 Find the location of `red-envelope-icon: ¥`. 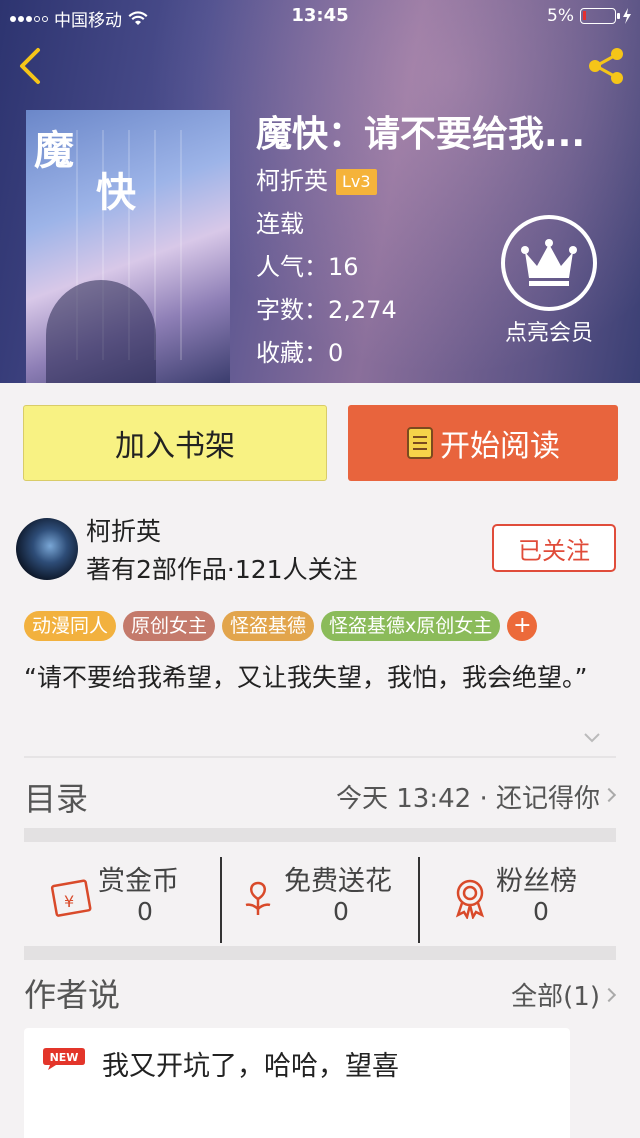

red-envelope-icon: ¥ is located at coordinates (71, 898).